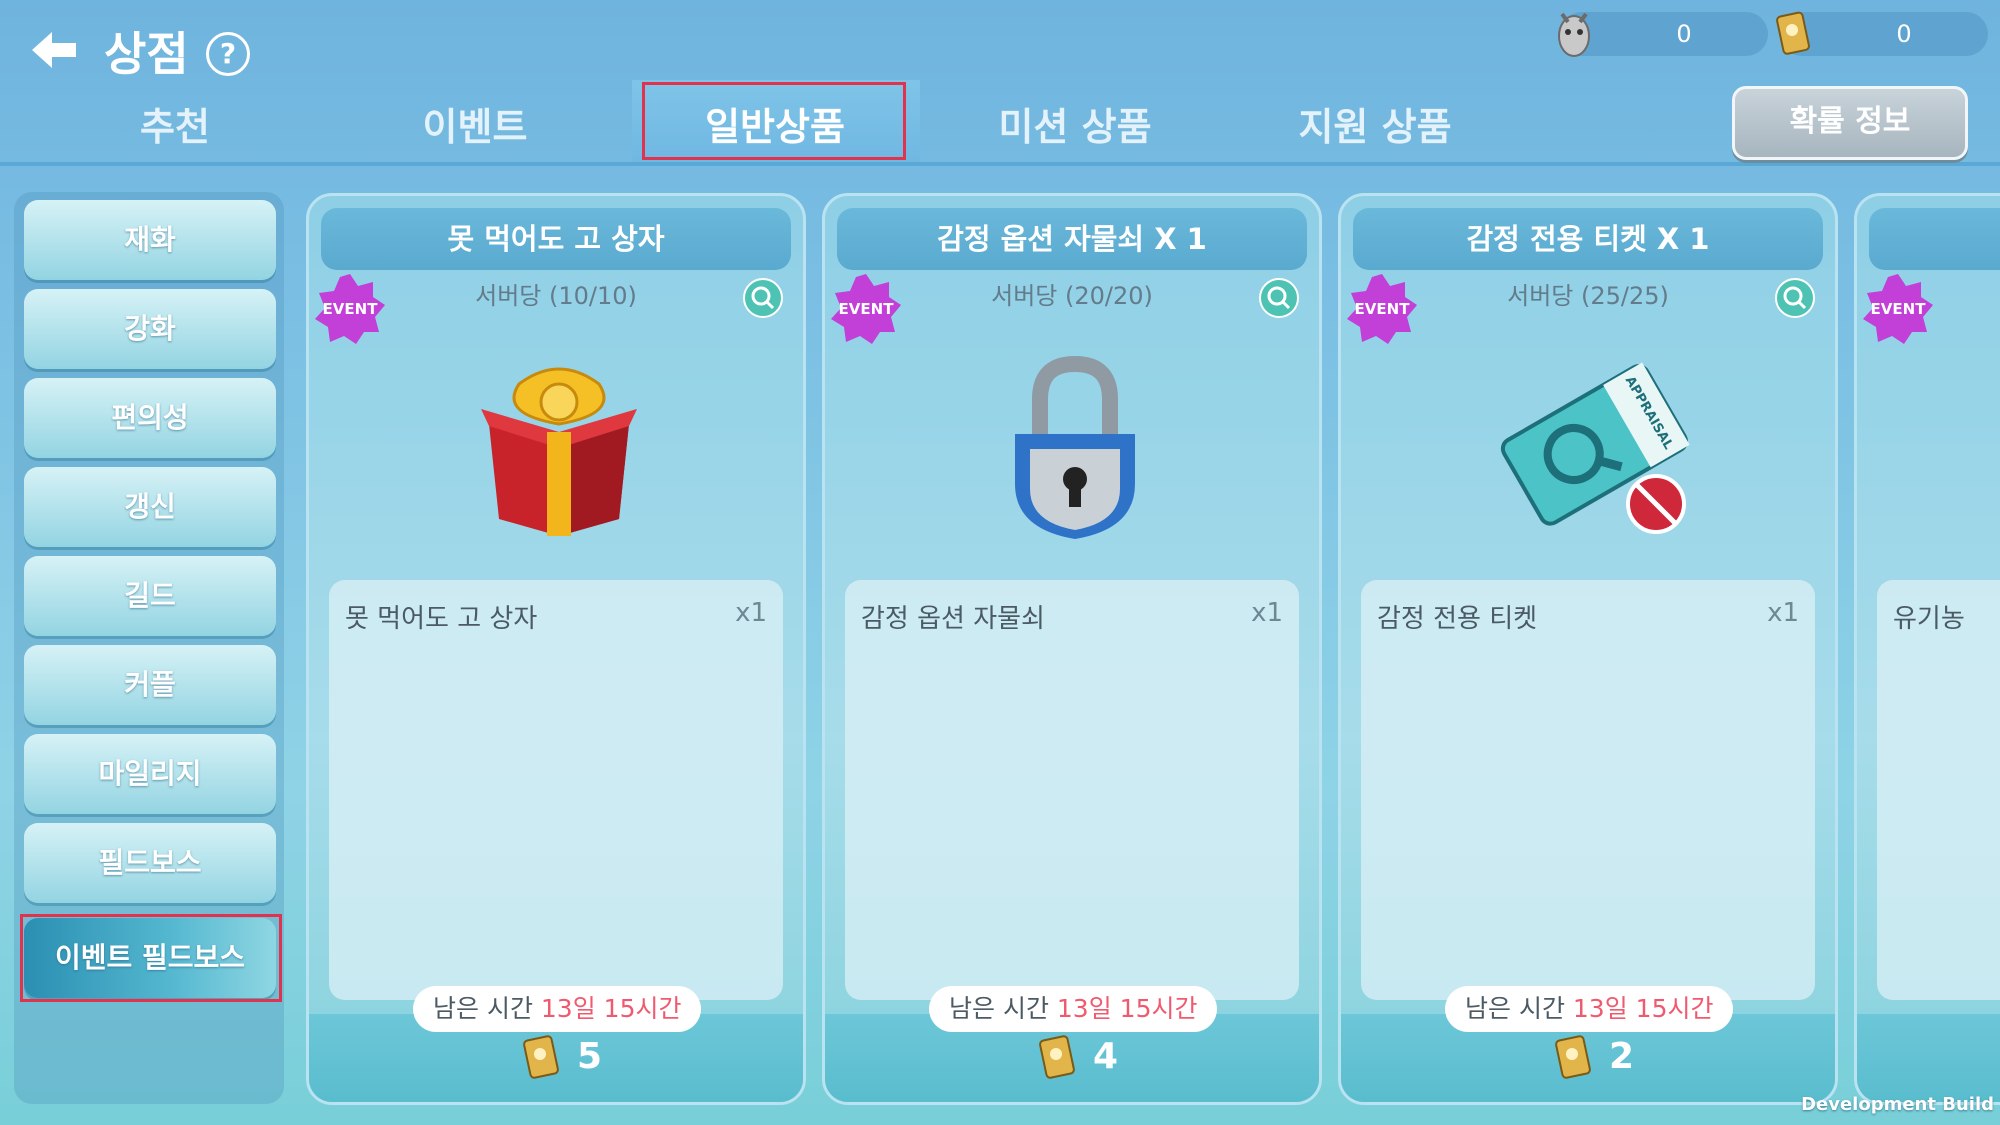  Describe the element at coordinates (150, 596) in the screenshot. I see `sidebar-item-guild: 길드` at that location.